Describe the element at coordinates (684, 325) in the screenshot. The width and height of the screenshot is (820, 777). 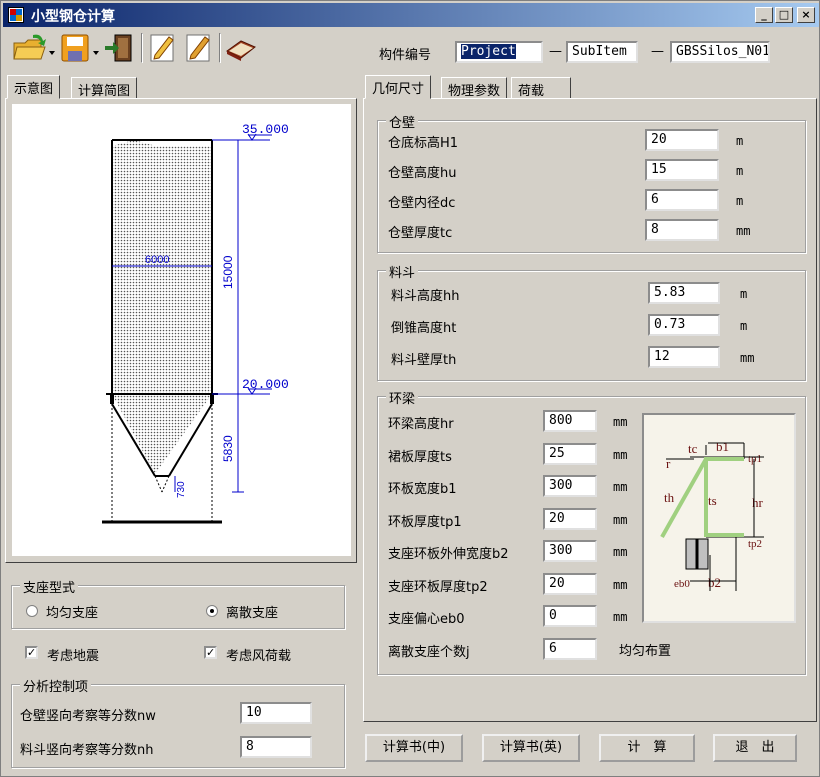
I see `hopper-row-input: 0.73` at that location.